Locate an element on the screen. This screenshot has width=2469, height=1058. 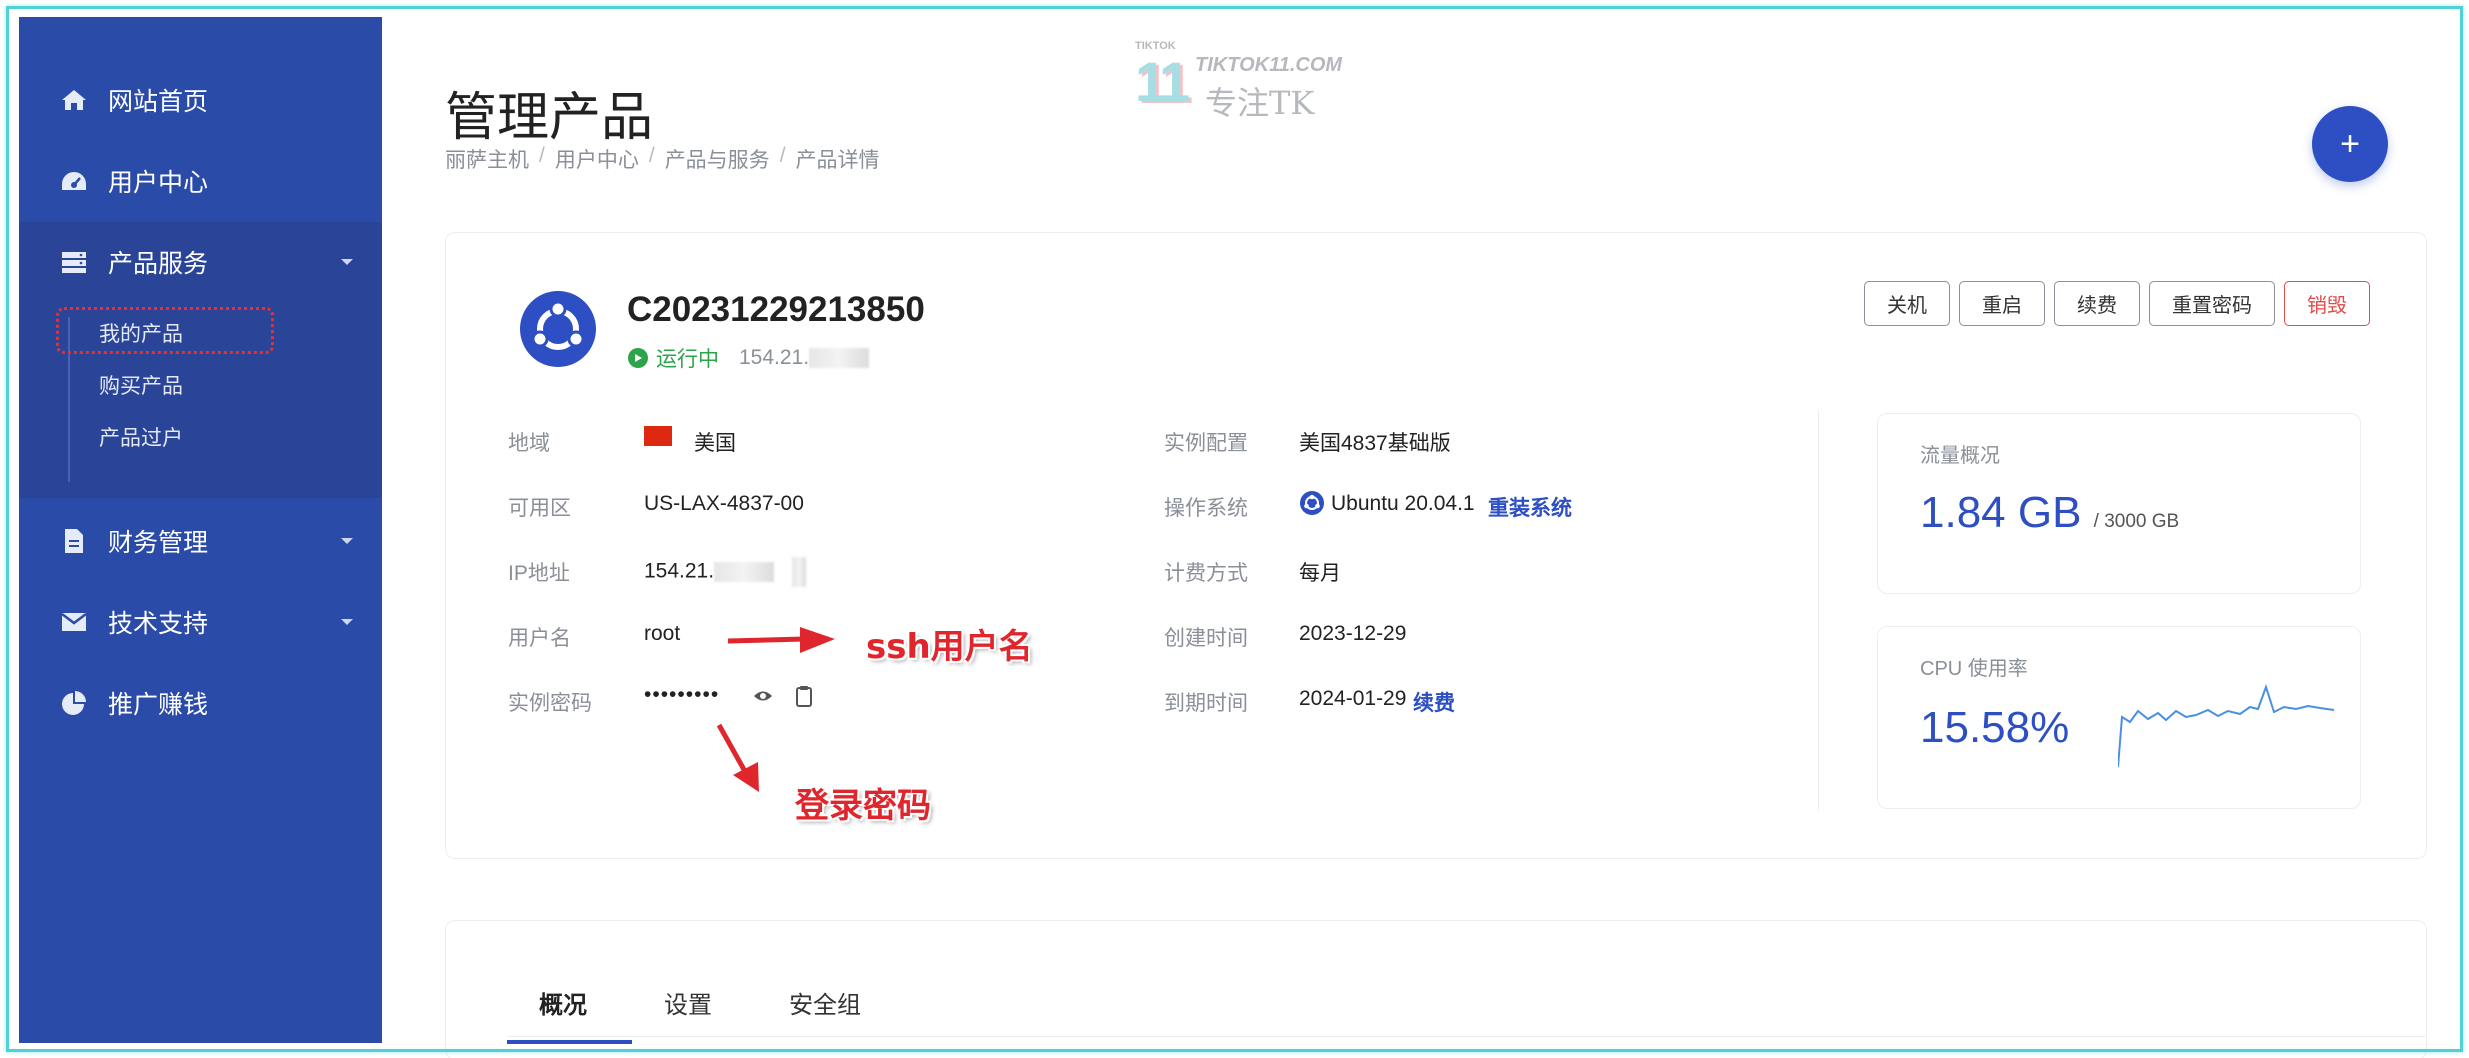
copy-icon is located at coordinates (804, 698).